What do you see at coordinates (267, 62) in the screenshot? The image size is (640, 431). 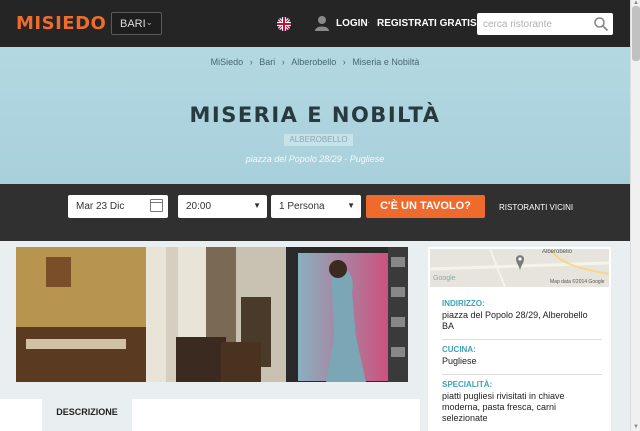 I see `breadcrumb-bari: Bari` at bounding box center [267, 62].